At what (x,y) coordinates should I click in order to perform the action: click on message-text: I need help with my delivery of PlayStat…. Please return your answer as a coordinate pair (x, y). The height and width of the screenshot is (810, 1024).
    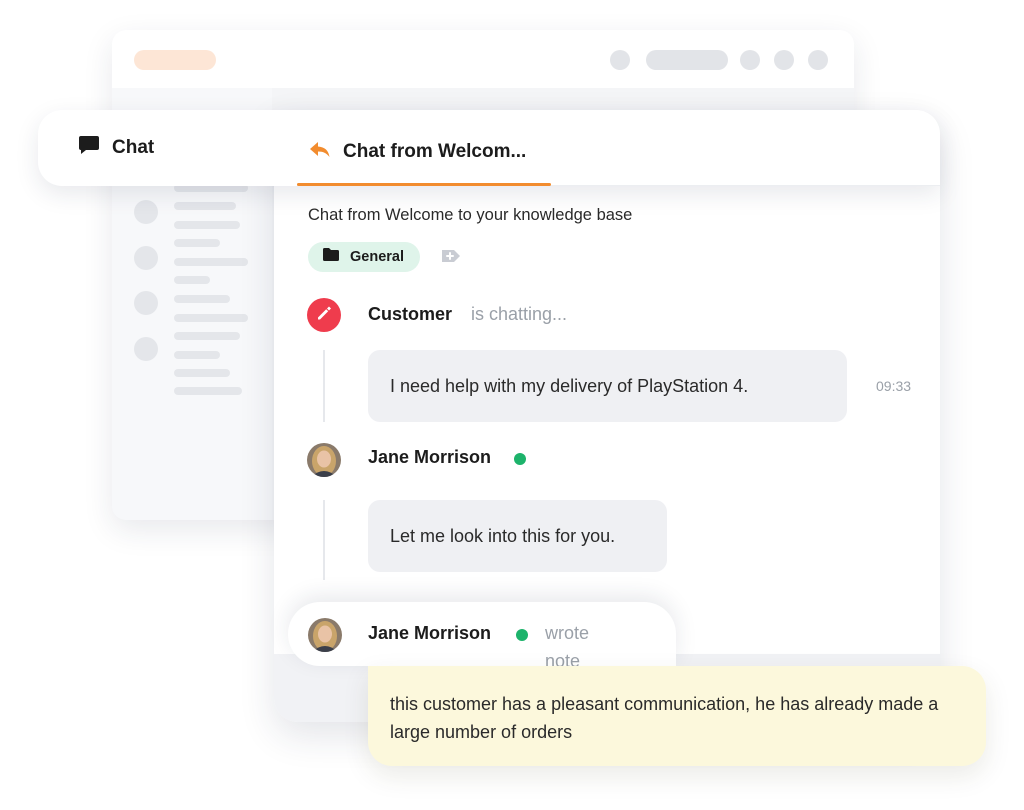
    Looking at the image, I should click on (569, 385).